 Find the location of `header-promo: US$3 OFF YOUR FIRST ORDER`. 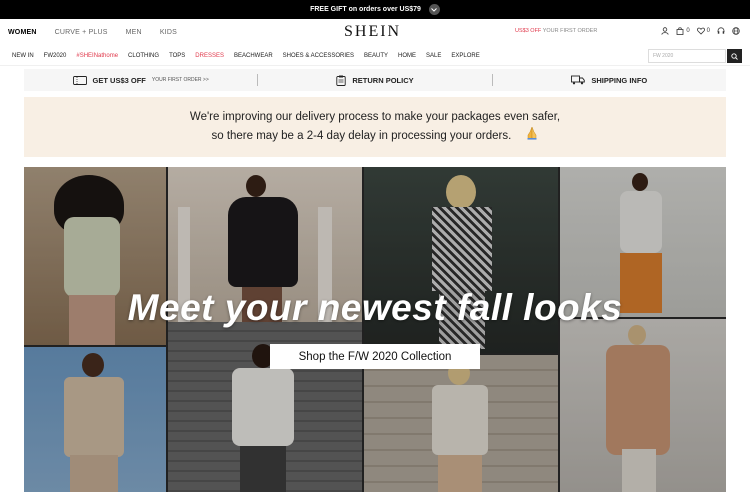

header-promo: US$3 OFF YOUR FIRST ORDER is located at coordinates (556, 31).